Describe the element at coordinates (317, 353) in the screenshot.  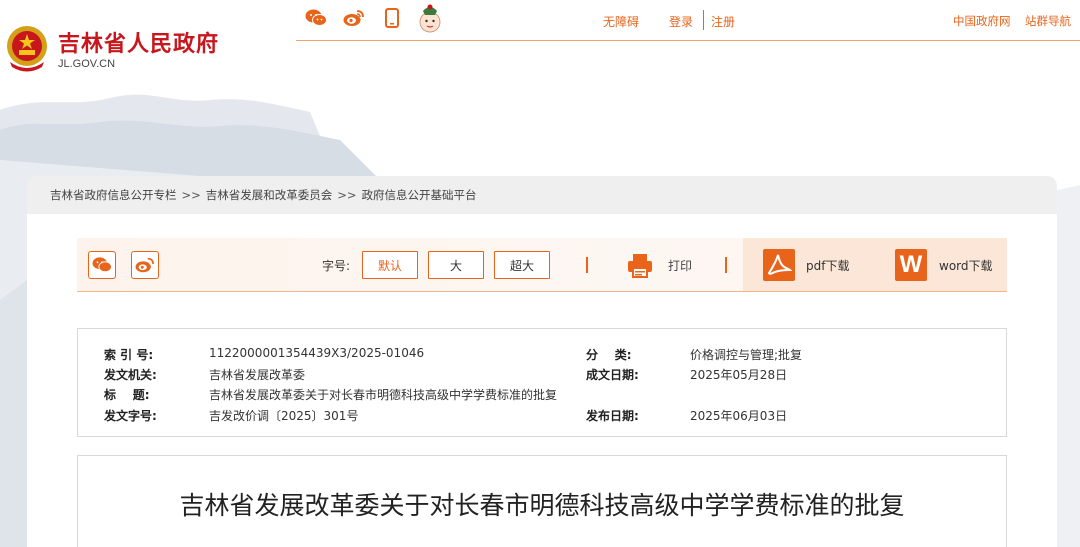
I see `index-value: 1122000001354439X3/2025-01046` at that location.